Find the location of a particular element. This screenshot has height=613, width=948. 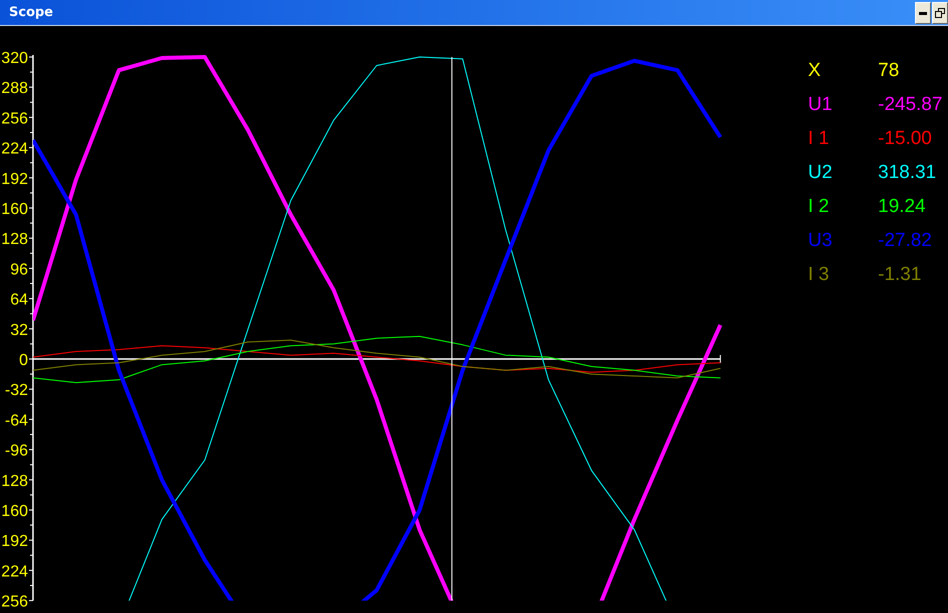

readout-label: I 3 is located at coordinates (819, 275).